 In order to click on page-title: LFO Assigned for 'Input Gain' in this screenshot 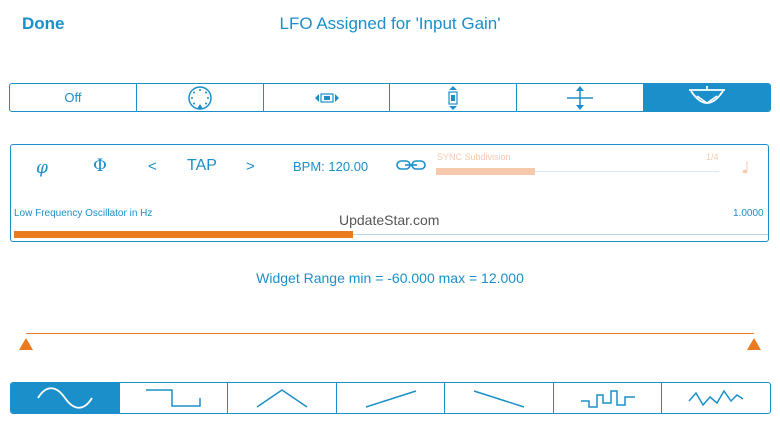, I will do `click(390, 23)`.